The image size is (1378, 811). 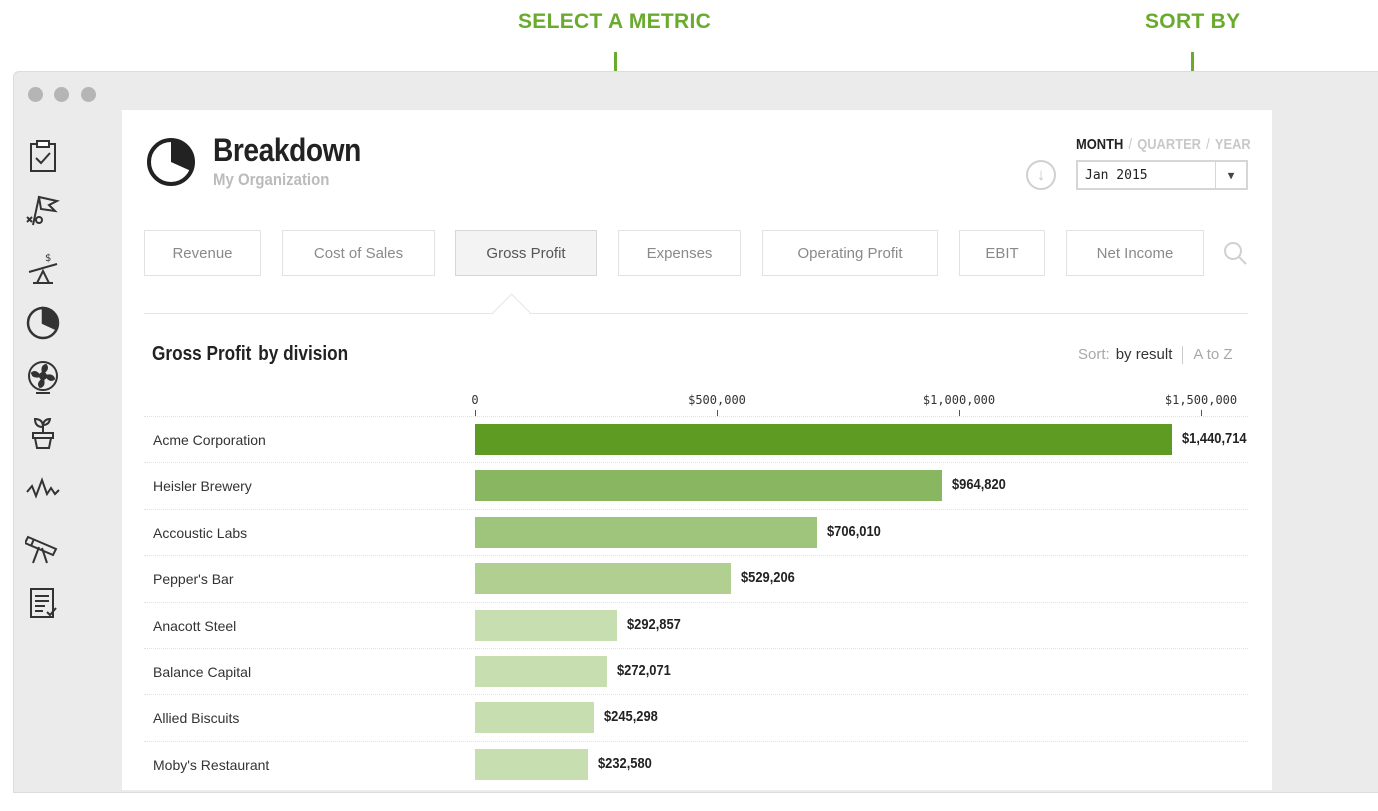 I want to click on period-selector: MONTH / QUARTER / YEAR, so click(x=1163, y=144).